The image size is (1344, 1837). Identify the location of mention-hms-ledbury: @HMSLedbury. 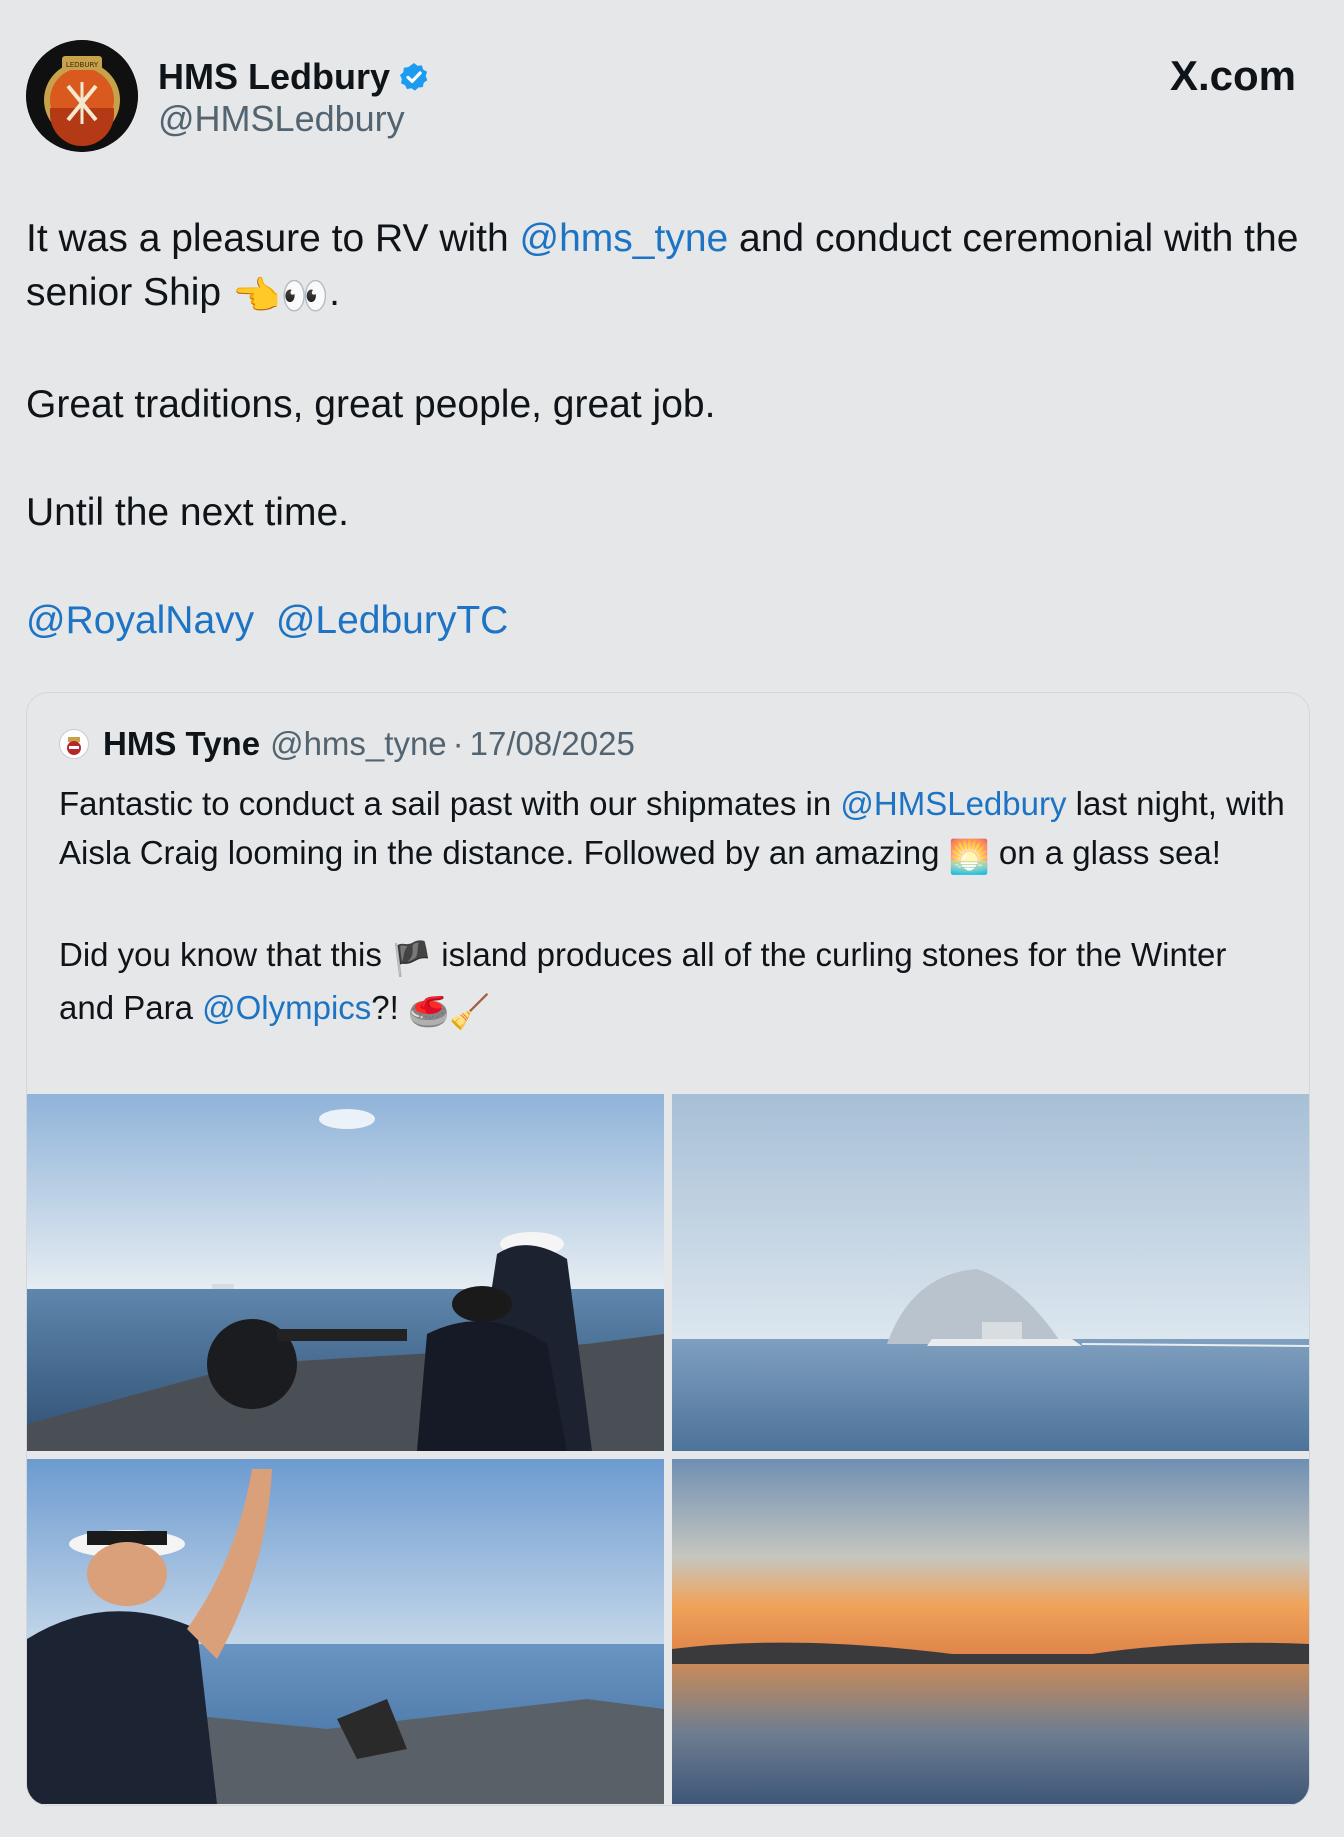
(953, 803).